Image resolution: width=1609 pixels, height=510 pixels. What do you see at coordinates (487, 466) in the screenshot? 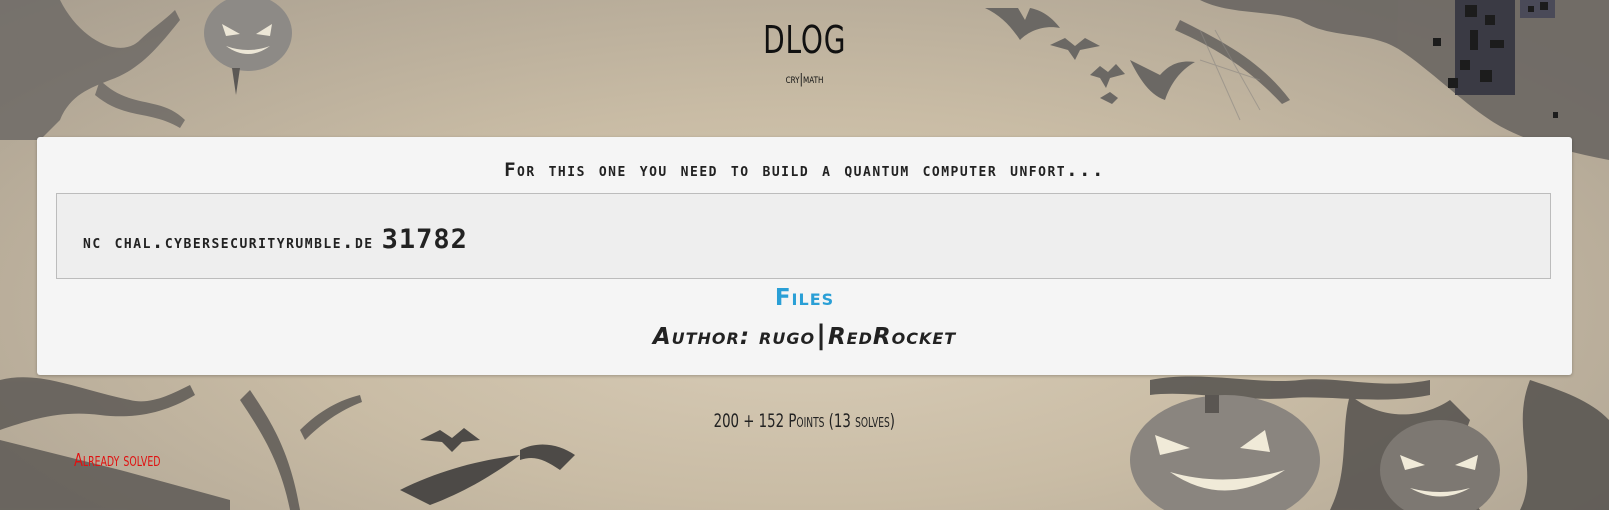
I see `bat-icon` at bounding box center [487, 466].